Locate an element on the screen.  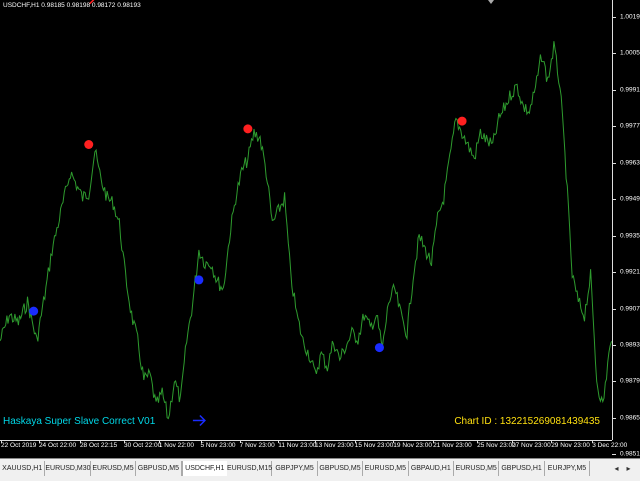
time-tick-label: 24 Oct 22:00 is located at coordinates (57, 445).